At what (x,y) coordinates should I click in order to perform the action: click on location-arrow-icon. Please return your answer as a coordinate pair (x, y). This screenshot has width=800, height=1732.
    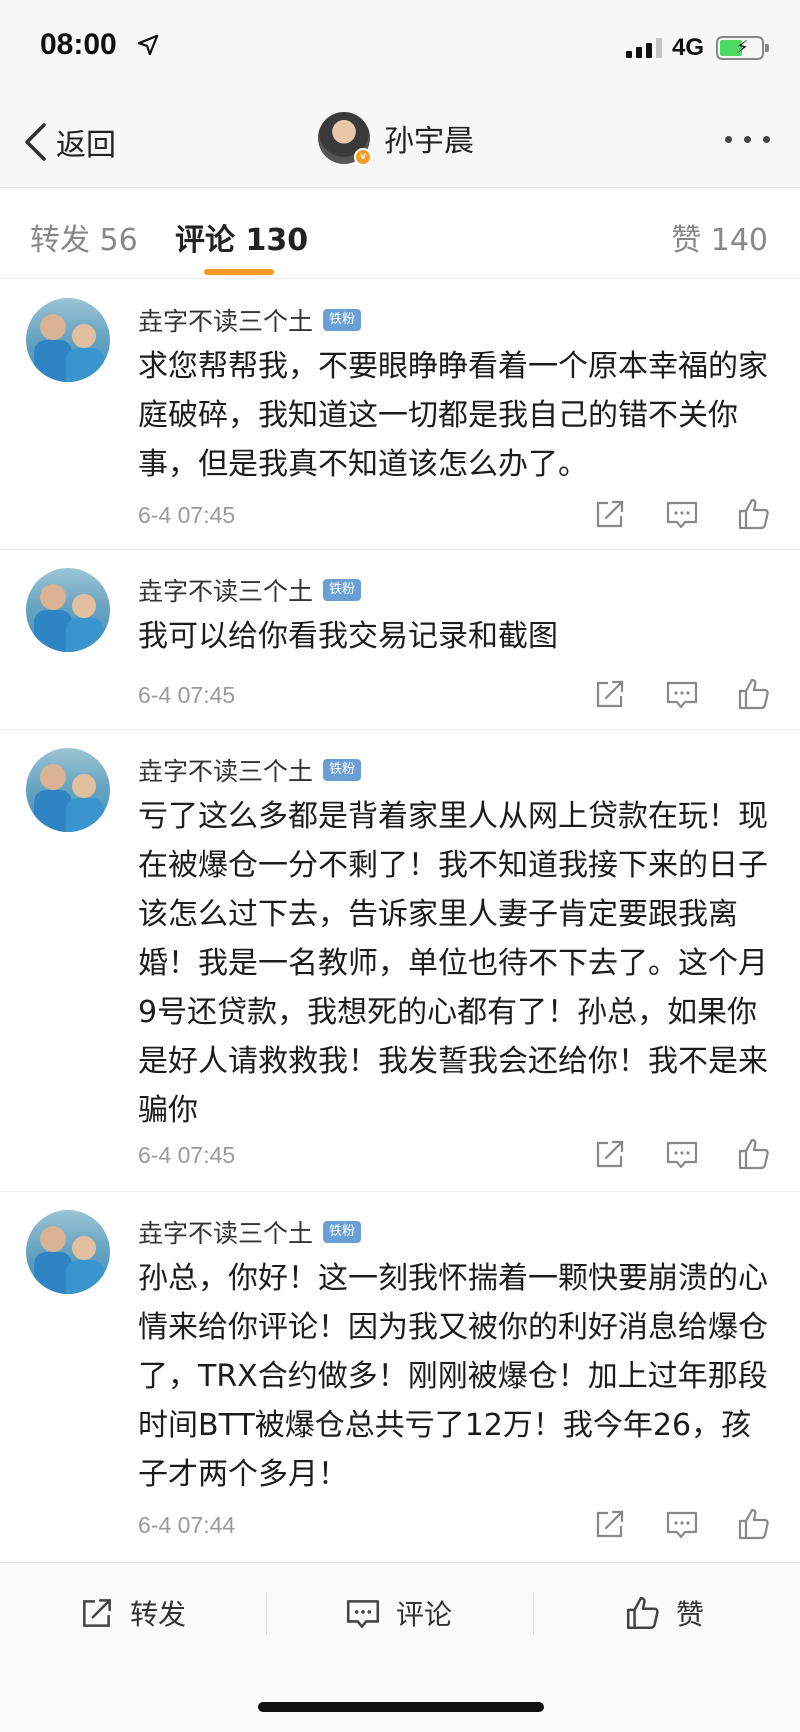
    Looking at the image, I should click on (148, 45).